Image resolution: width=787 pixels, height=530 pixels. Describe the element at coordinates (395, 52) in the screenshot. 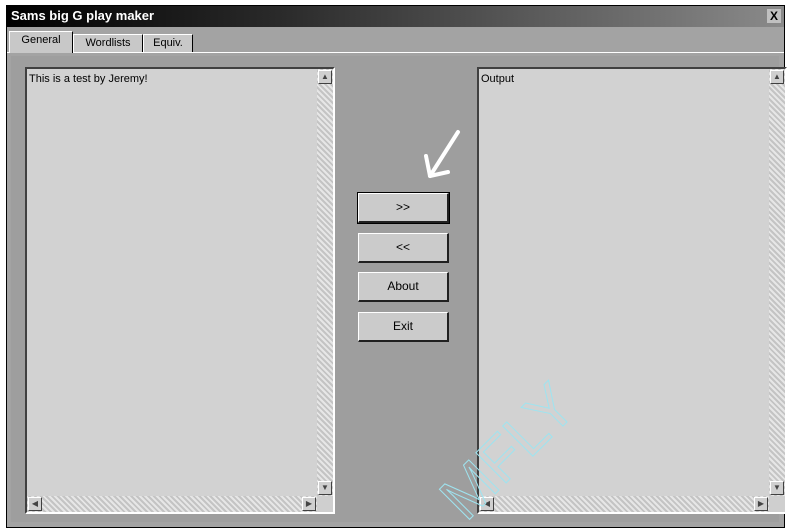

I see `tab-divider` at that location.